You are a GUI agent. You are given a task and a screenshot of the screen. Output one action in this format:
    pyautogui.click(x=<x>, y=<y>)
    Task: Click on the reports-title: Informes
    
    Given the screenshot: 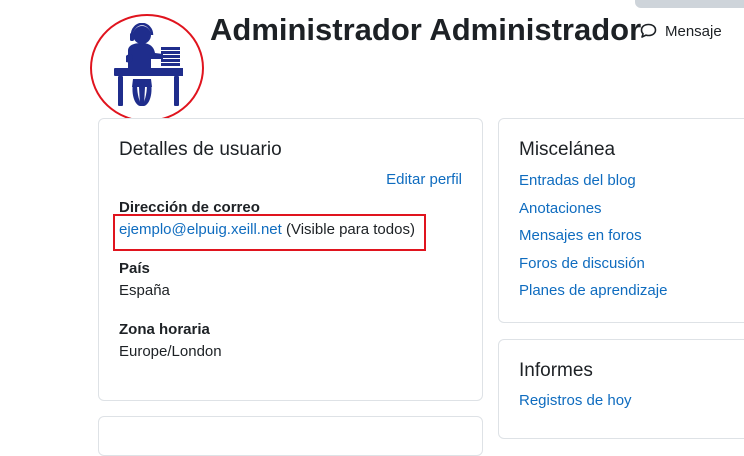 What is the action you would take?
    pyautogui.click(x=556, y=370)
    